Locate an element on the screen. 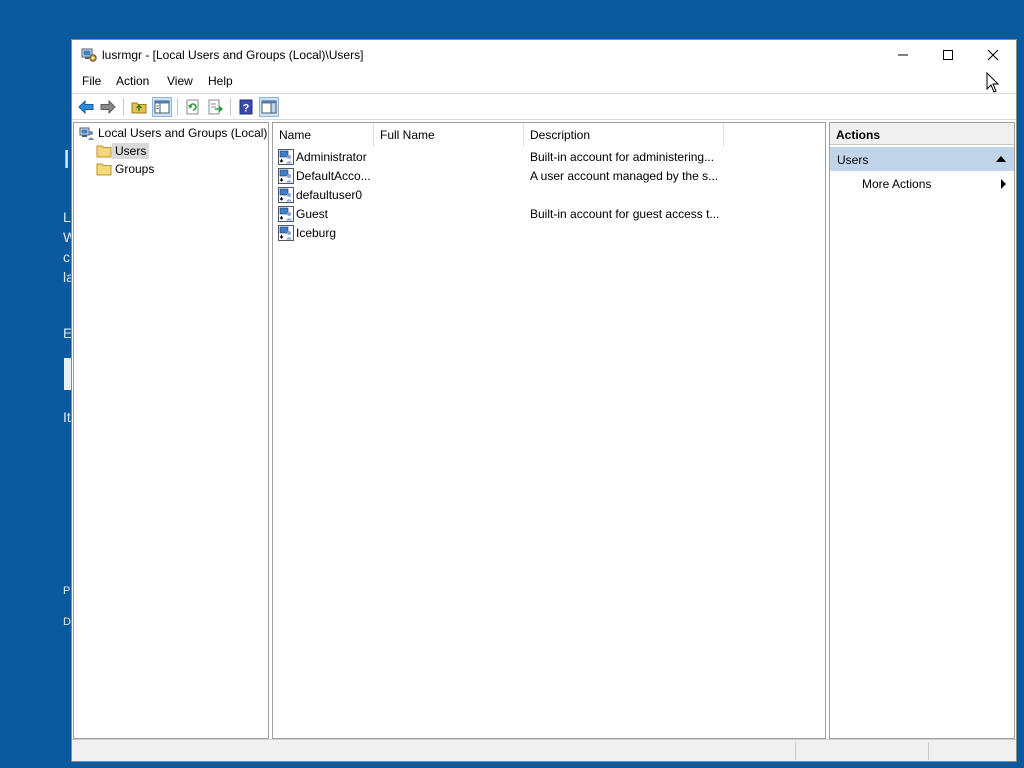 Image resolution: width=1024 pixels, height=768 pixels. tree-item-root: Local Users and Groups (Local) is located at coordinates (174, 133).